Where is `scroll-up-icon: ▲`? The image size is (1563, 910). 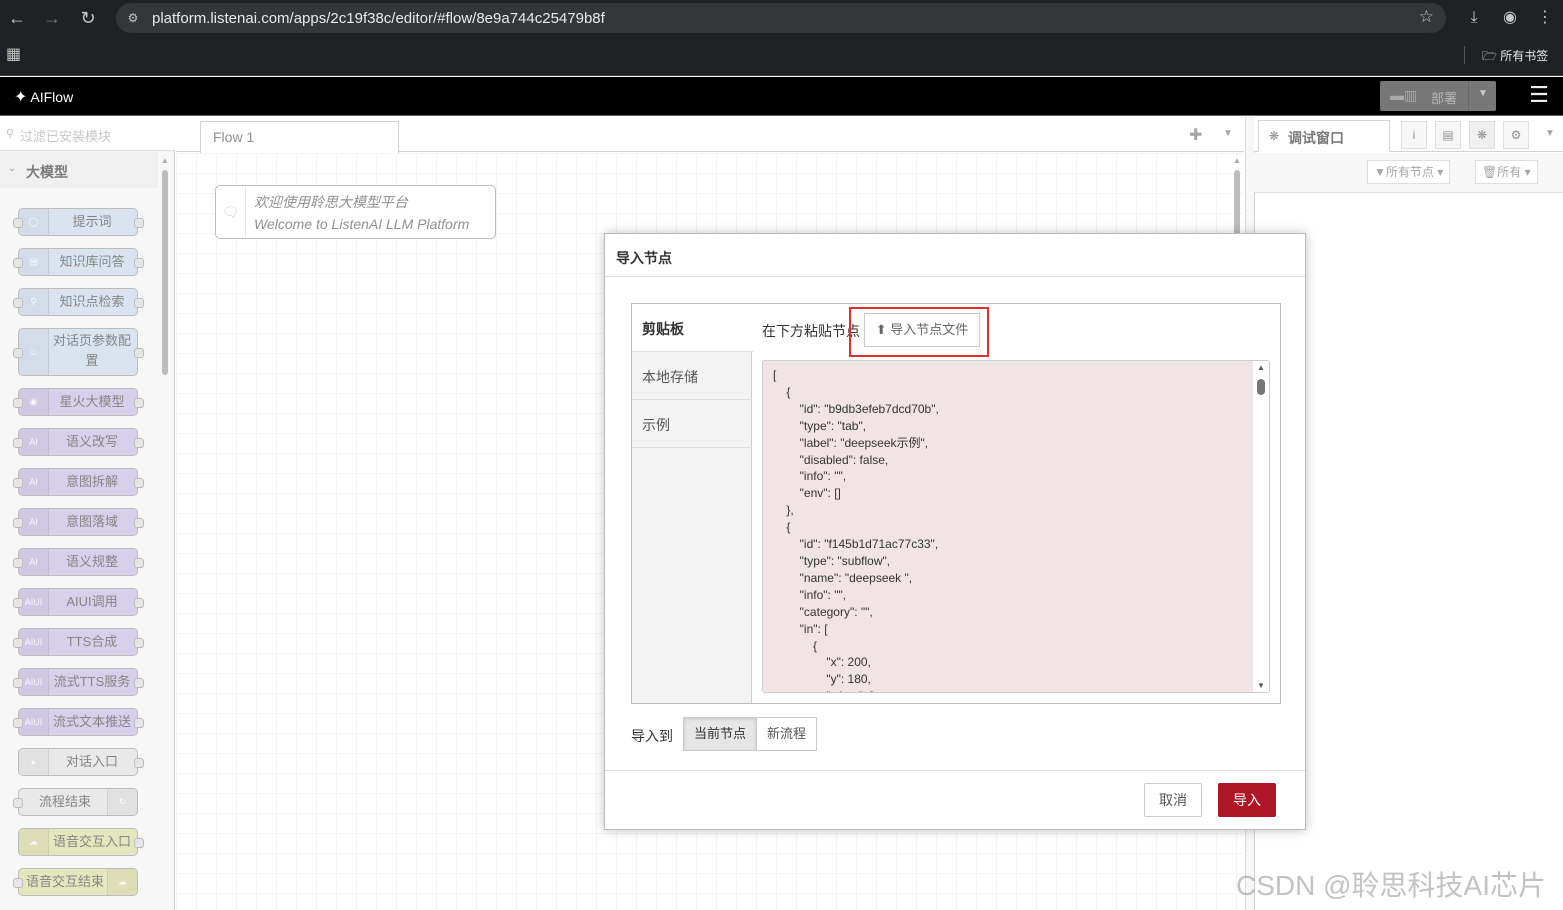 scroll-up-icon: ▲ is located at coordinates (1261, 367).